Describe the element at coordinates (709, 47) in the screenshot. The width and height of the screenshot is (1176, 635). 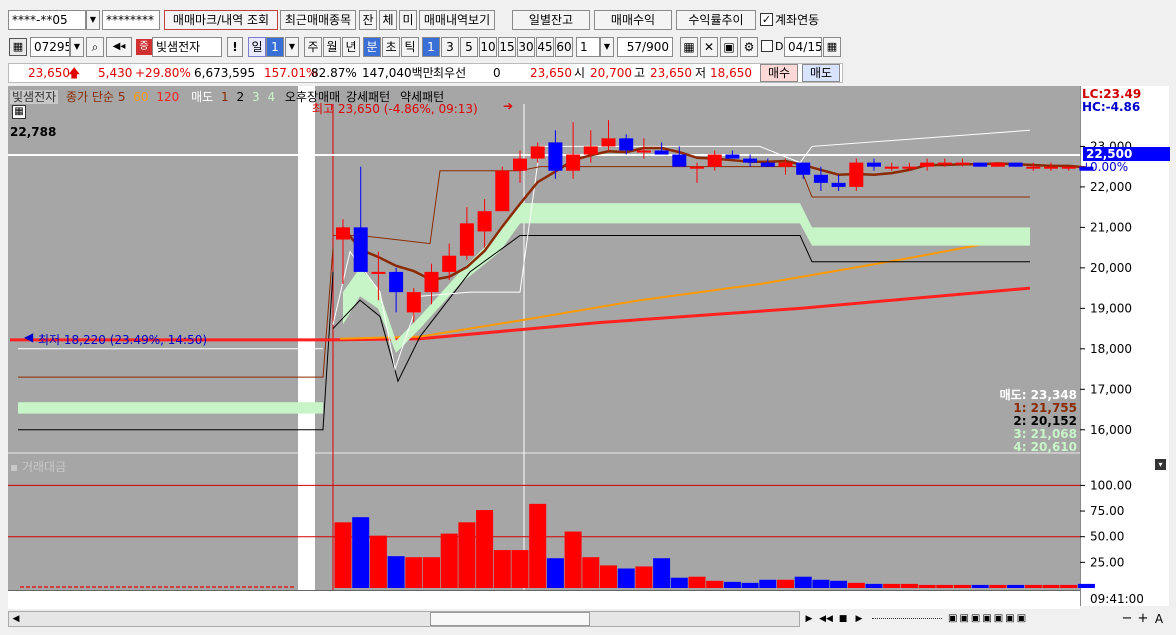
I see `crosshair-icon: ✕` at that location.